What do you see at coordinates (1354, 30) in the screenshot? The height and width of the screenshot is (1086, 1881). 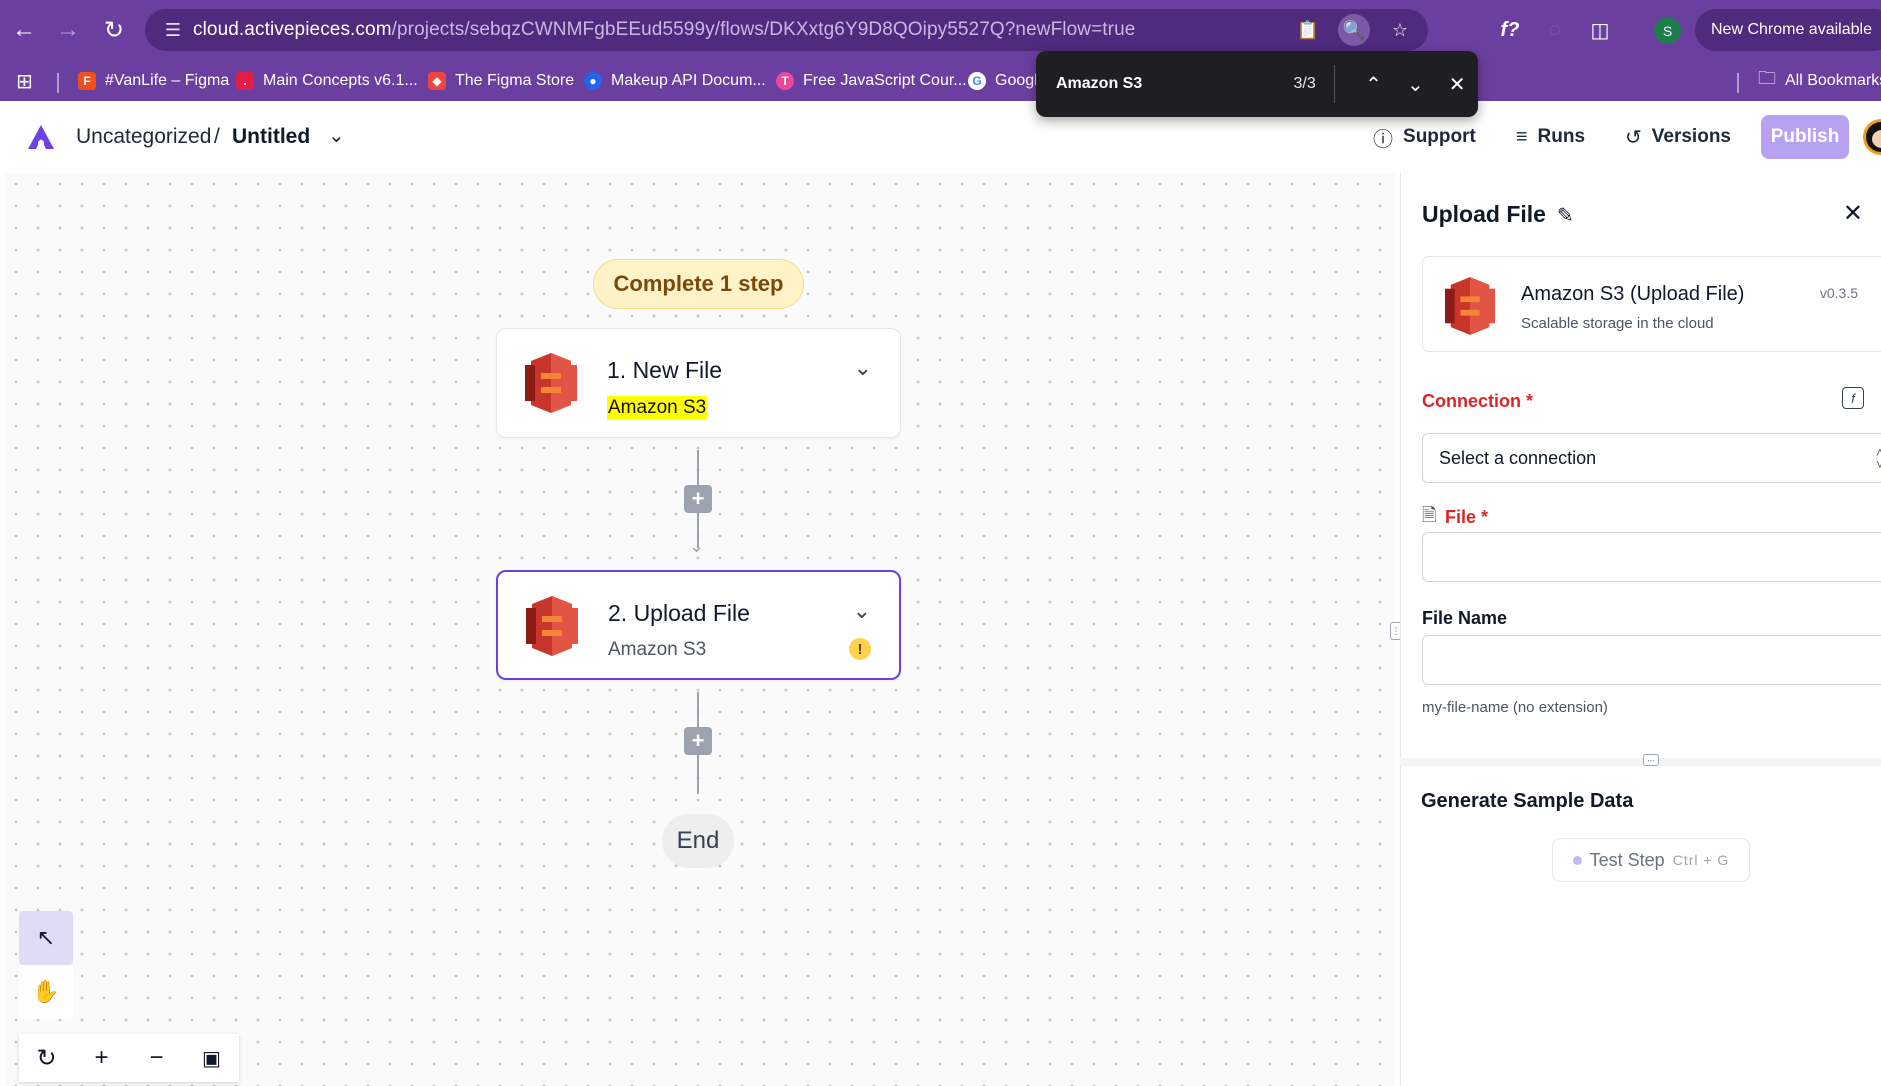 I see `find-in-page-icon: 🔍` at bounding box center [1354, 30].